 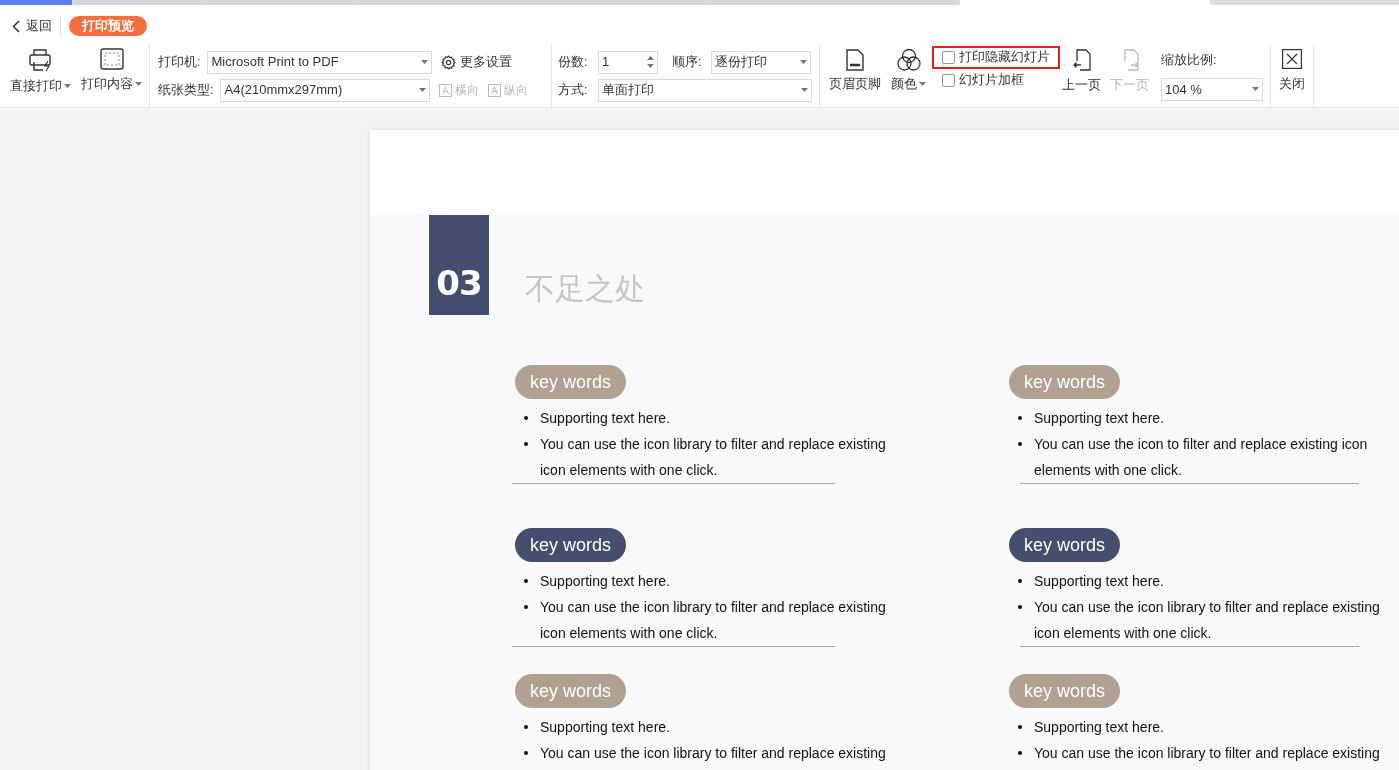 What do you see at coordinates (687, 62) in the screenshot?
I see `field-label: 顺序:` at bounding box center [687, 62].